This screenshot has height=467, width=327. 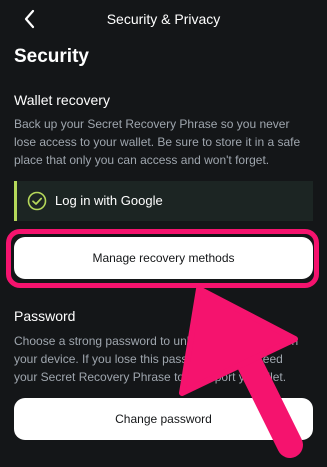 I want to click on check-circle-icon, so click(x=37, y=201).